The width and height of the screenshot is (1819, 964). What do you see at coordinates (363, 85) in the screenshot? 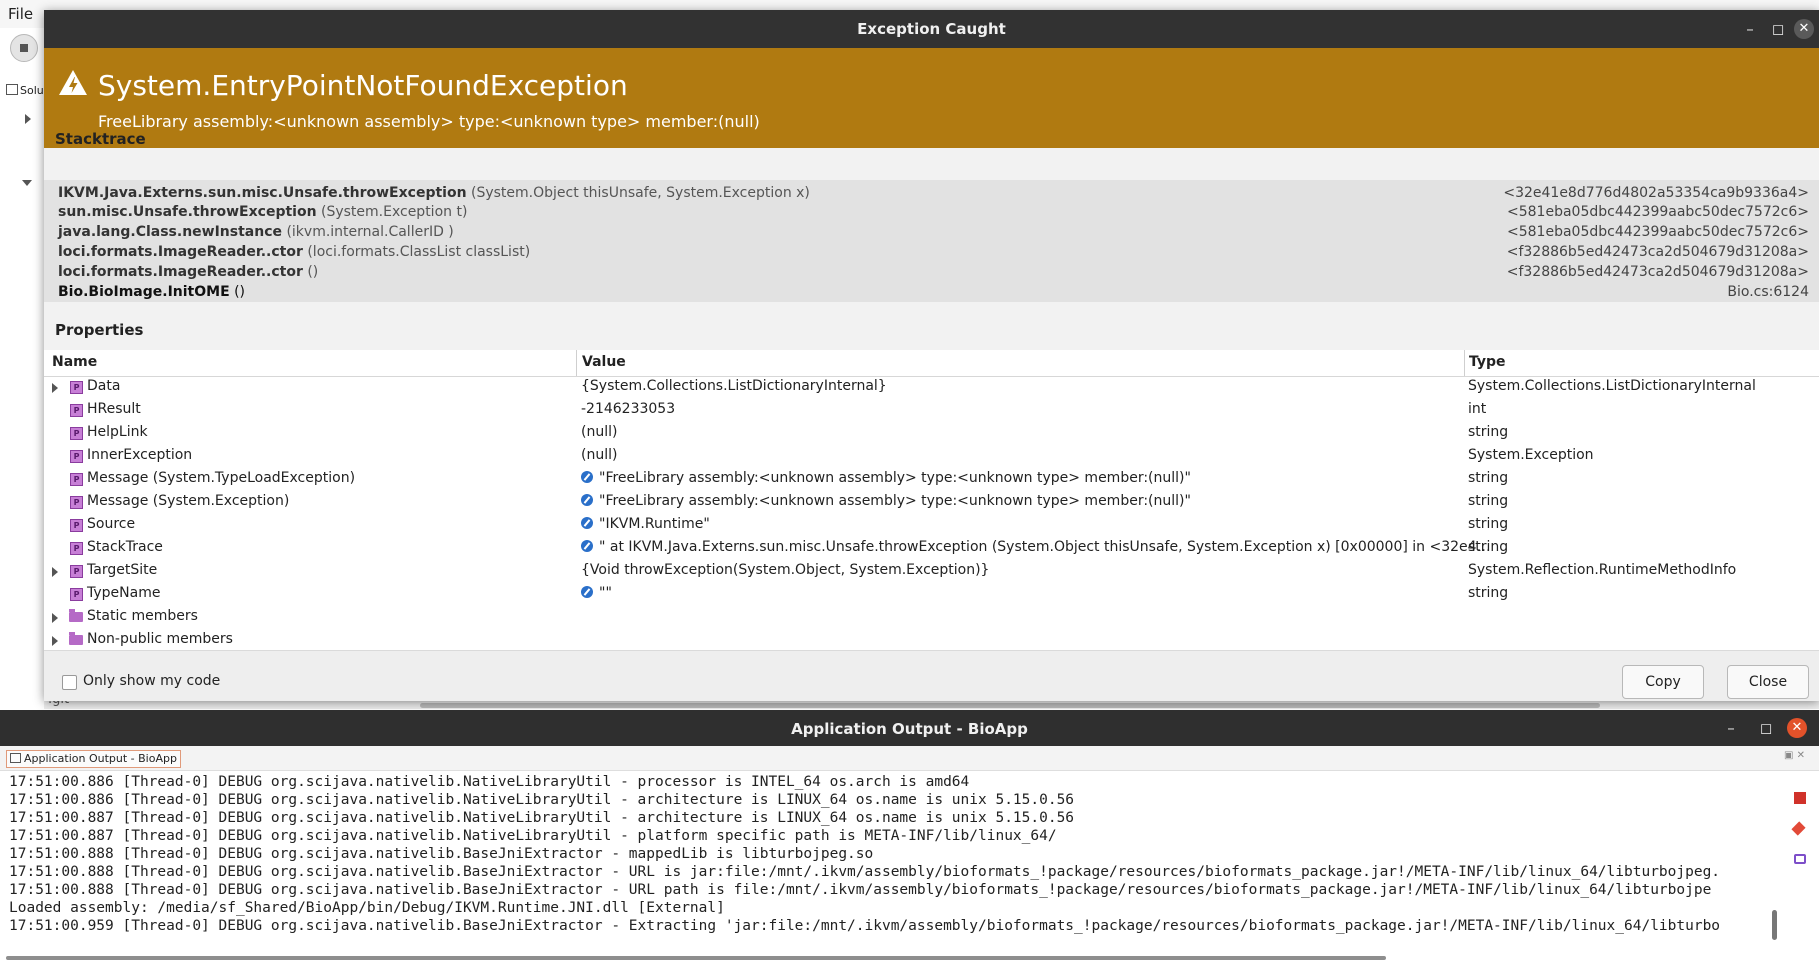
I see `exception-type: System.EntryPointNotFoundException` at bounding box center [363, 85].